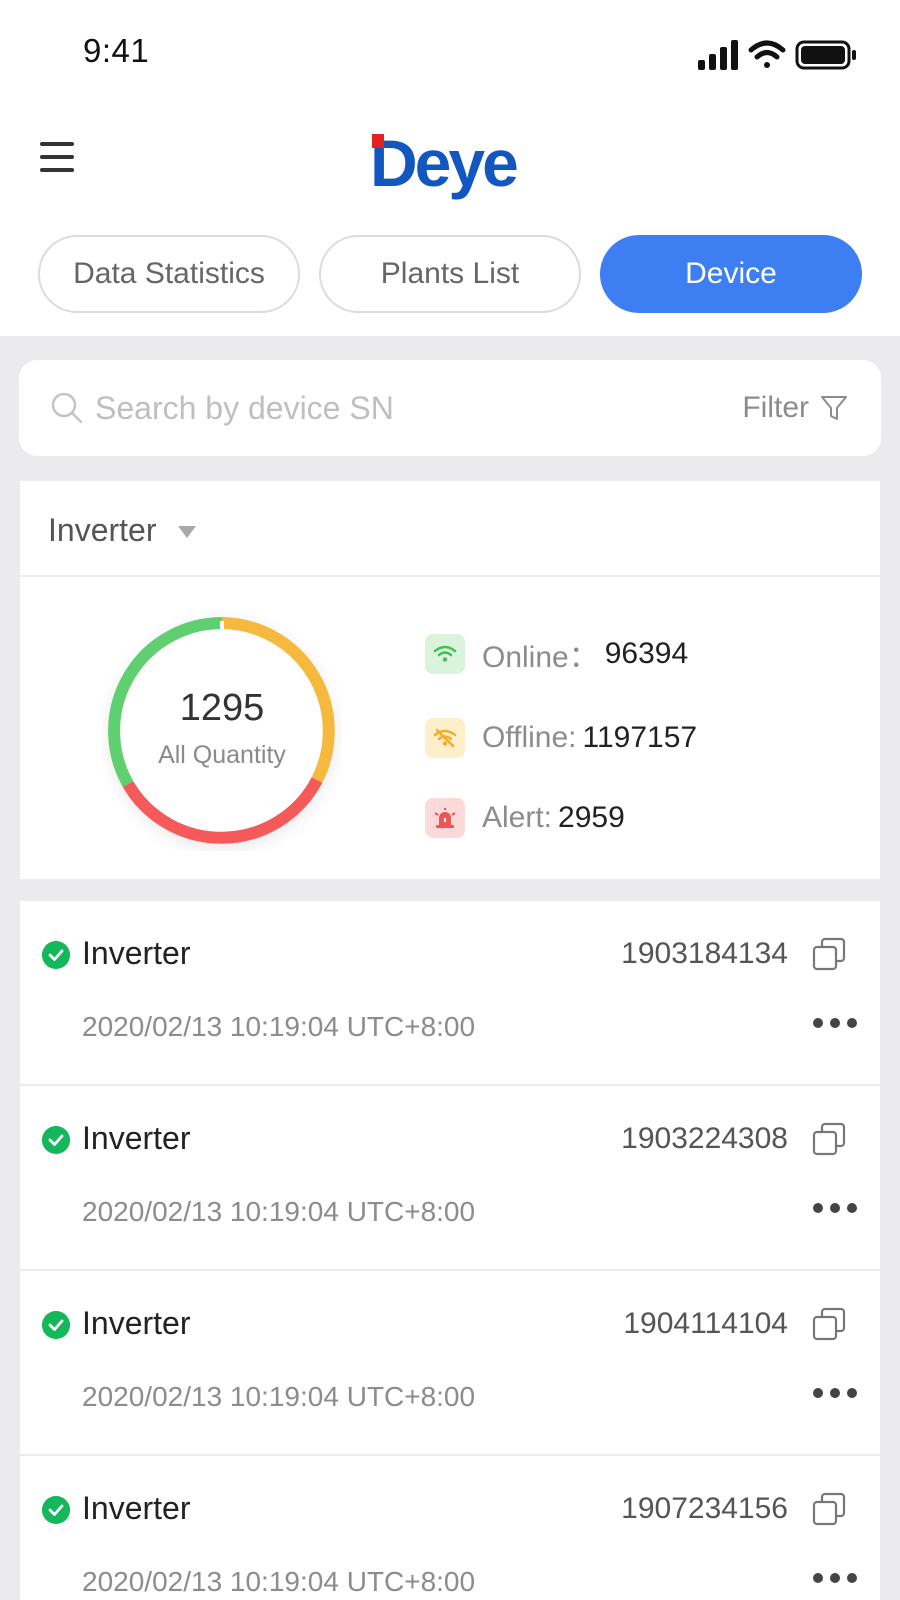  What do you see at coordinates (444, 163) in the screenshot?
I see `logo-text: Deye` at bounding box center [444, 163].